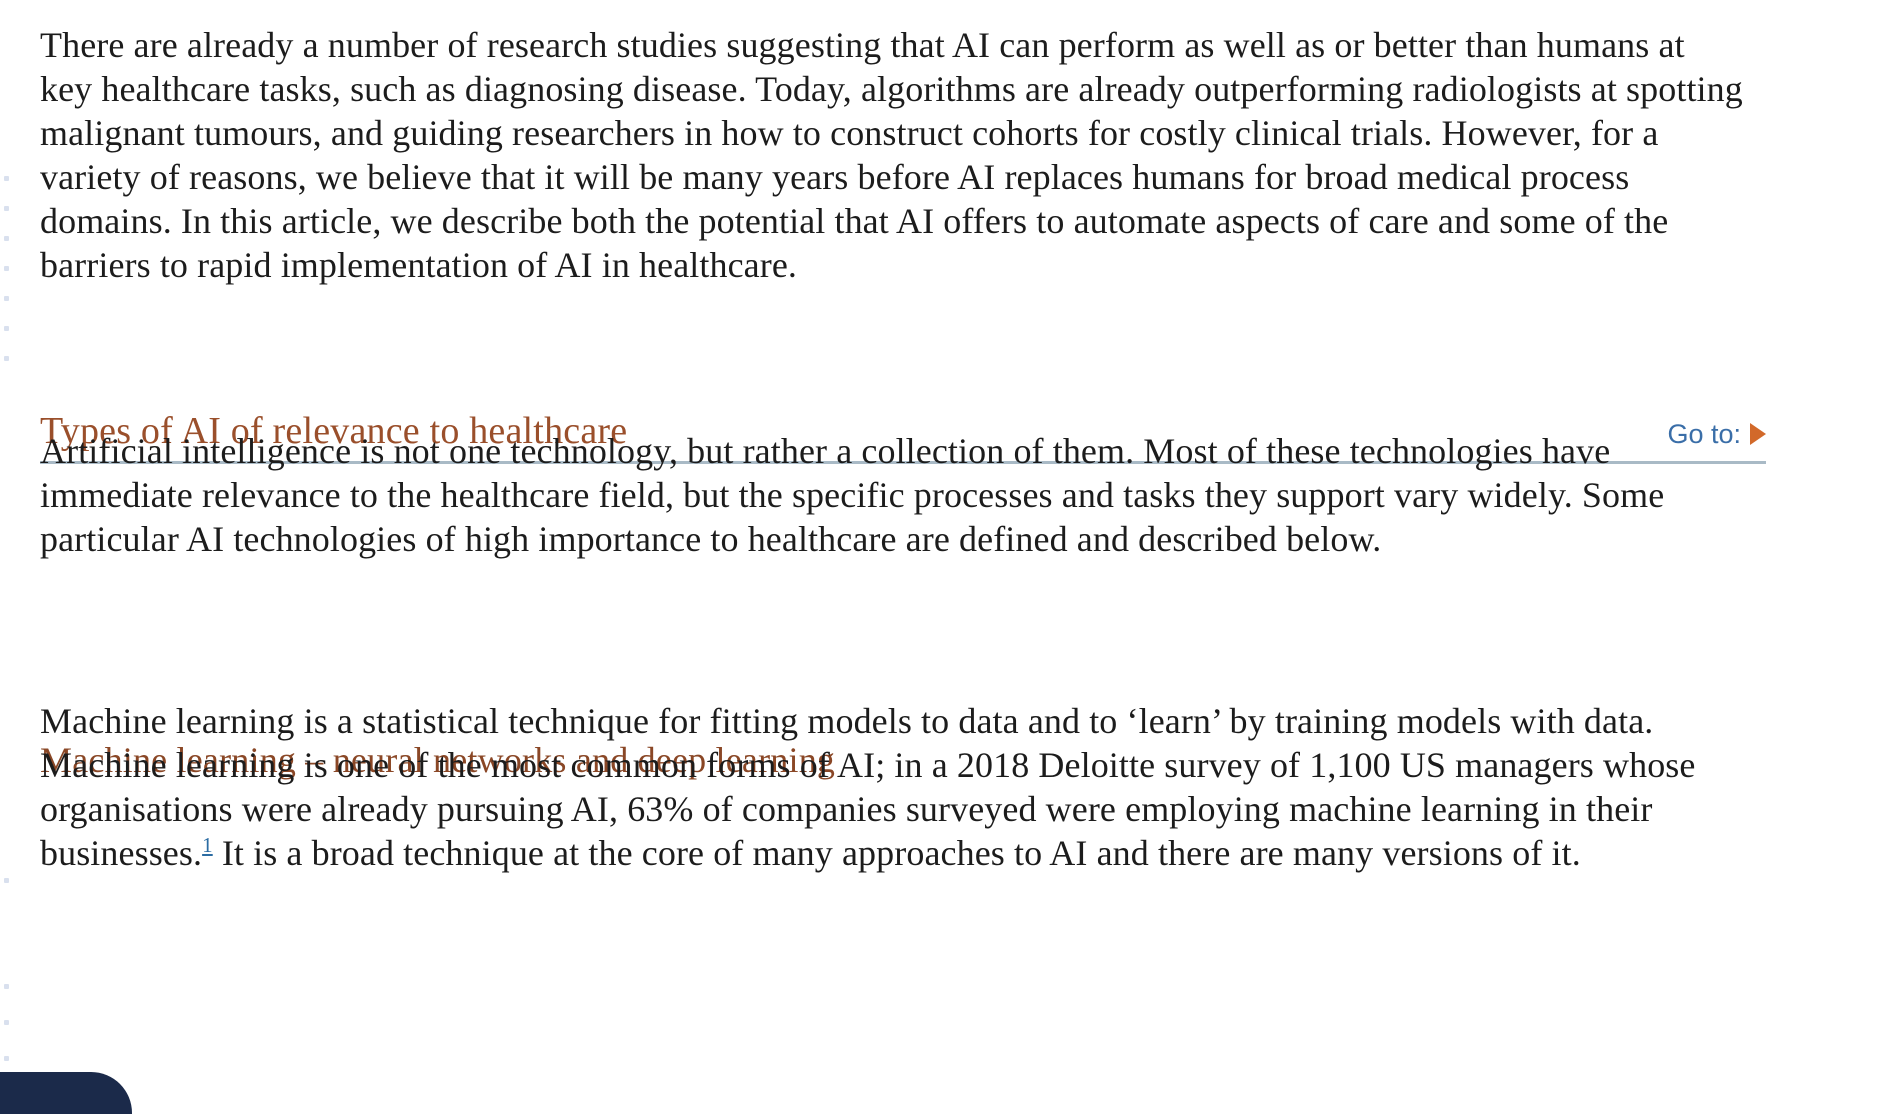  I want to click on left-gutter, so click(11, 557).